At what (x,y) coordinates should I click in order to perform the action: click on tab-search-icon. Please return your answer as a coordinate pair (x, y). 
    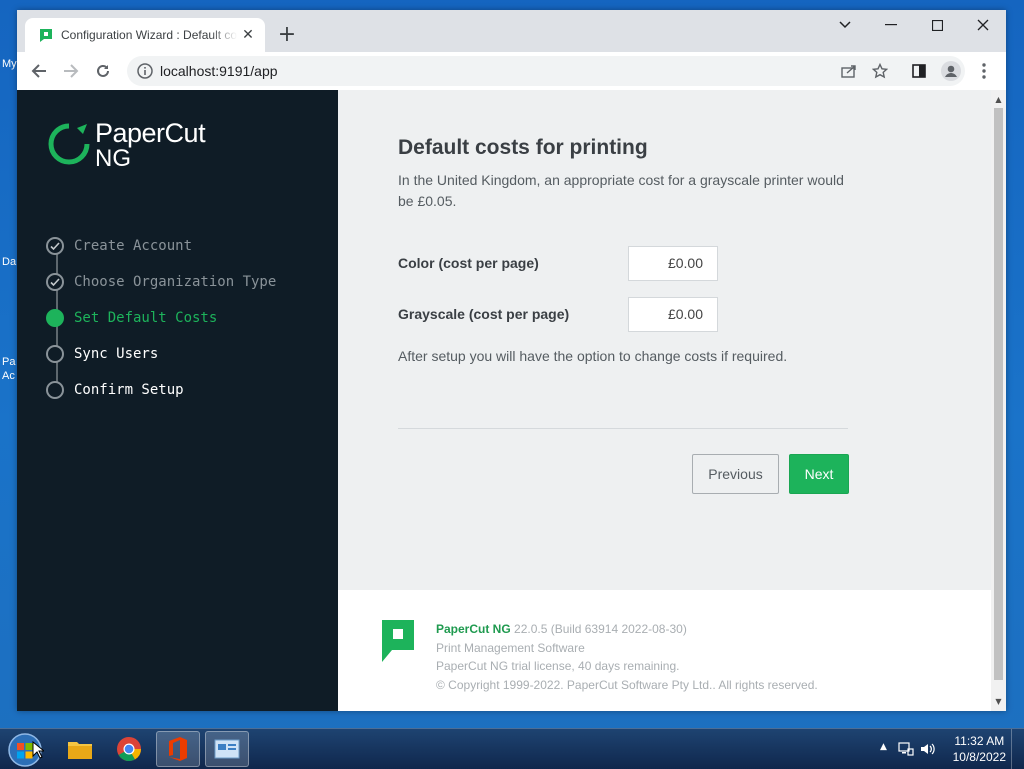
    Looking at the image, I should click on (845, 25).